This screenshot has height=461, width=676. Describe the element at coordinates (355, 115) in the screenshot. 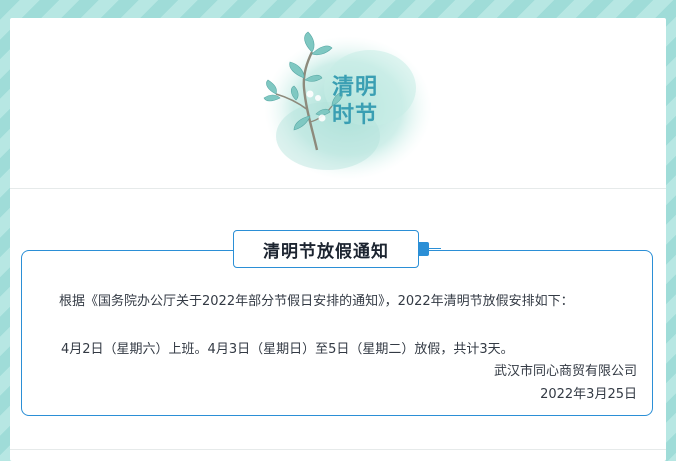

I see `hero-title-line2: 时节` at that location.